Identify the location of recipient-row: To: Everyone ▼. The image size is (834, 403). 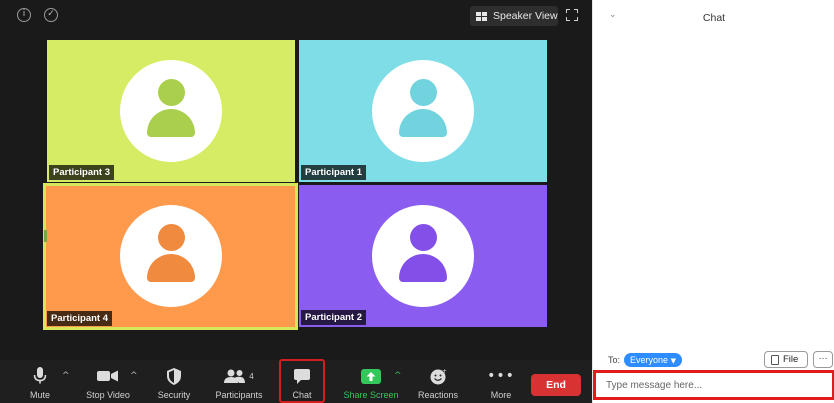
(645, 360).